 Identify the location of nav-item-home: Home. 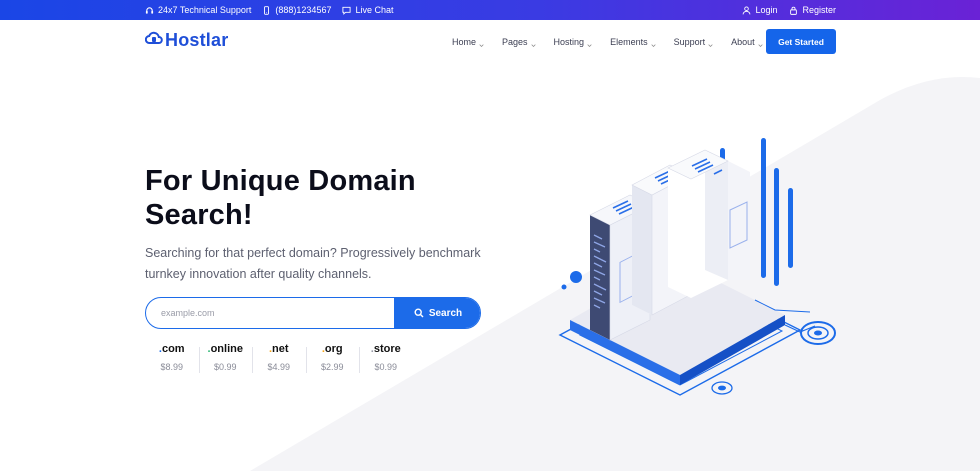
(468, 42).